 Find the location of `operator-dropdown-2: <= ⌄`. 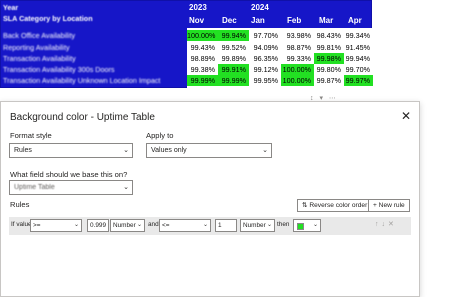

operator-dropdown-2: <= ⌄ is located at coordinates (185, 225).